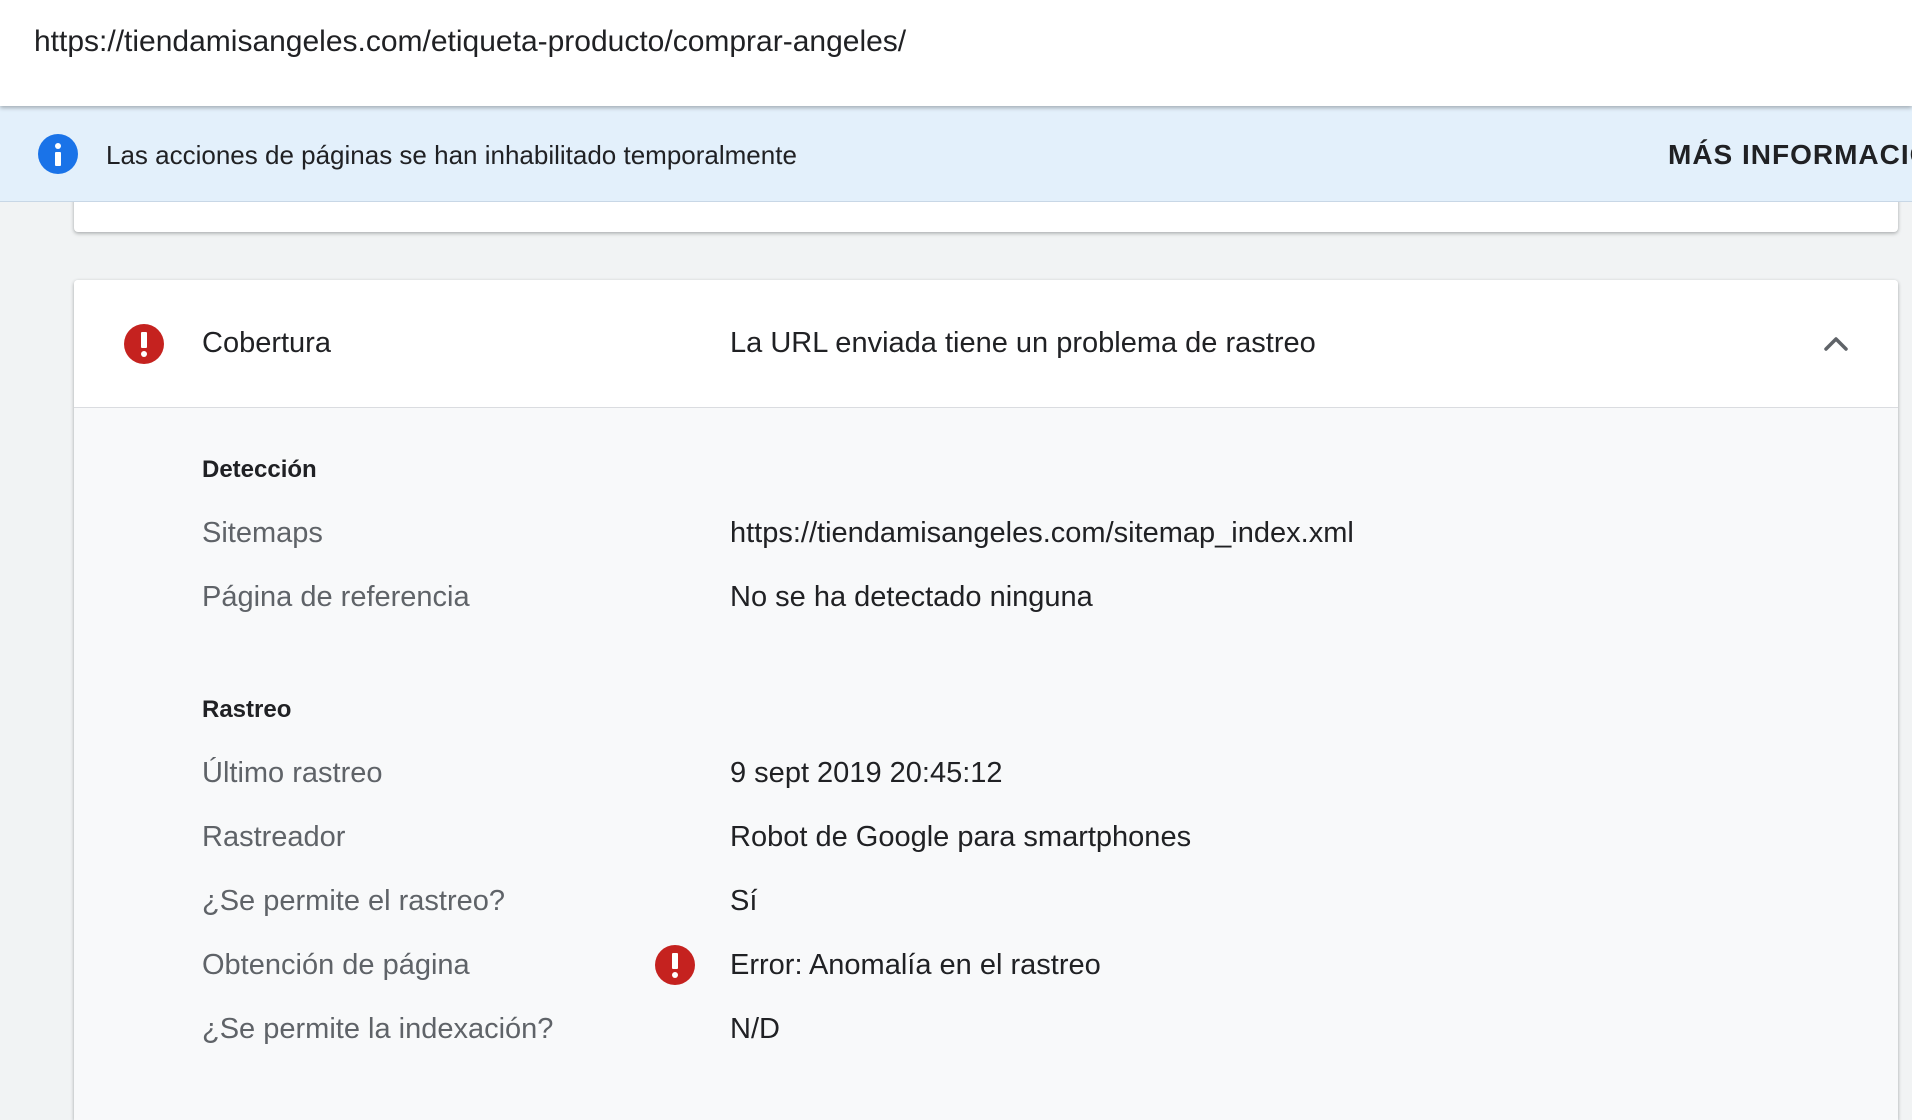 The image size is (1912, 1120). What do you see at coordinates (1790, 155) in the screenshot?
I see `more-info-button: MÁS INFORMACIÓN` at bounding box center [1790, 155].